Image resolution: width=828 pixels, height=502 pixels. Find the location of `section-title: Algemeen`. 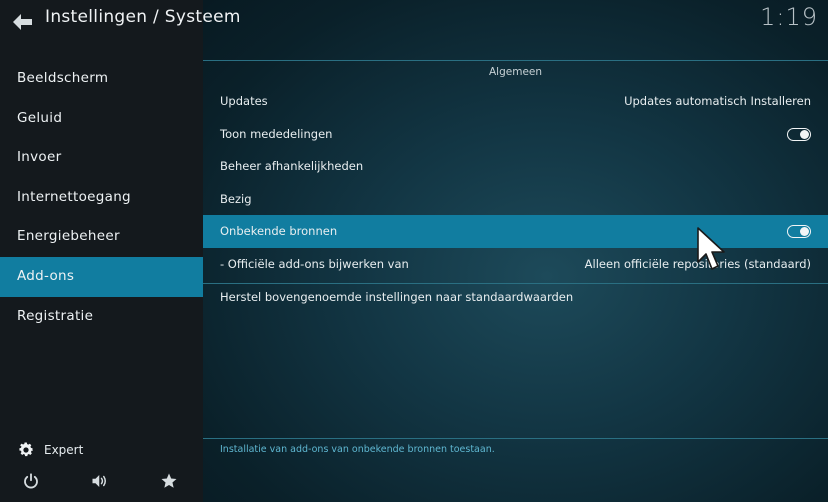

section-title: Algemeen is located at coordinates (515, 72).